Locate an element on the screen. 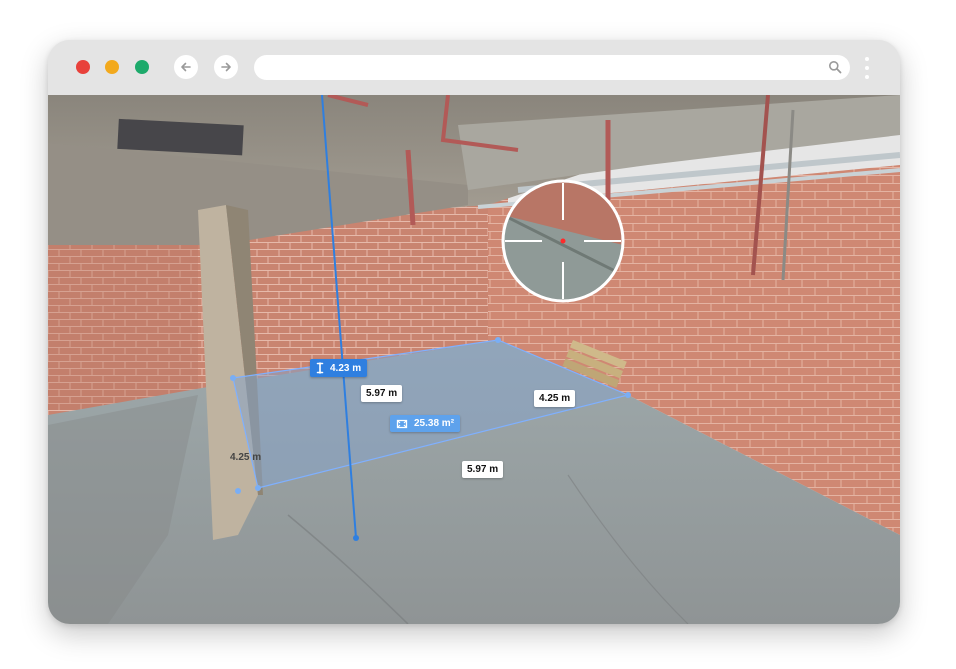 The height and width of the screenshot is (669, 956). close-window-button is located at coordinates (83, 67).